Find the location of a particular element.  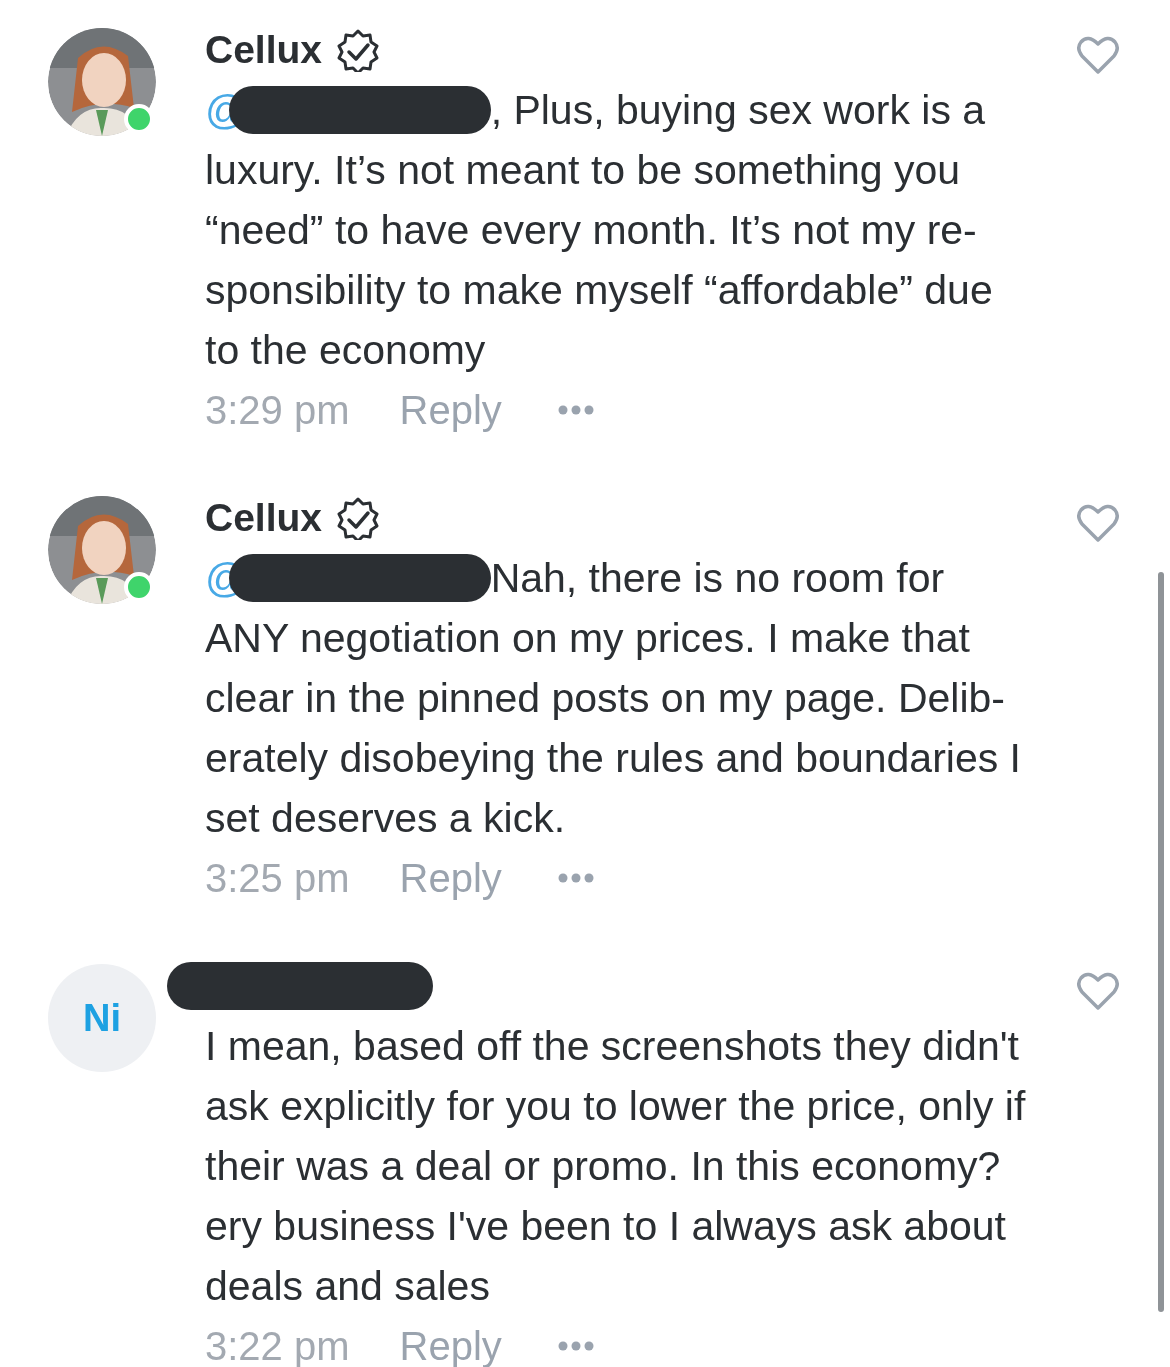

scrollbar is located at coordinates (1161, 942).